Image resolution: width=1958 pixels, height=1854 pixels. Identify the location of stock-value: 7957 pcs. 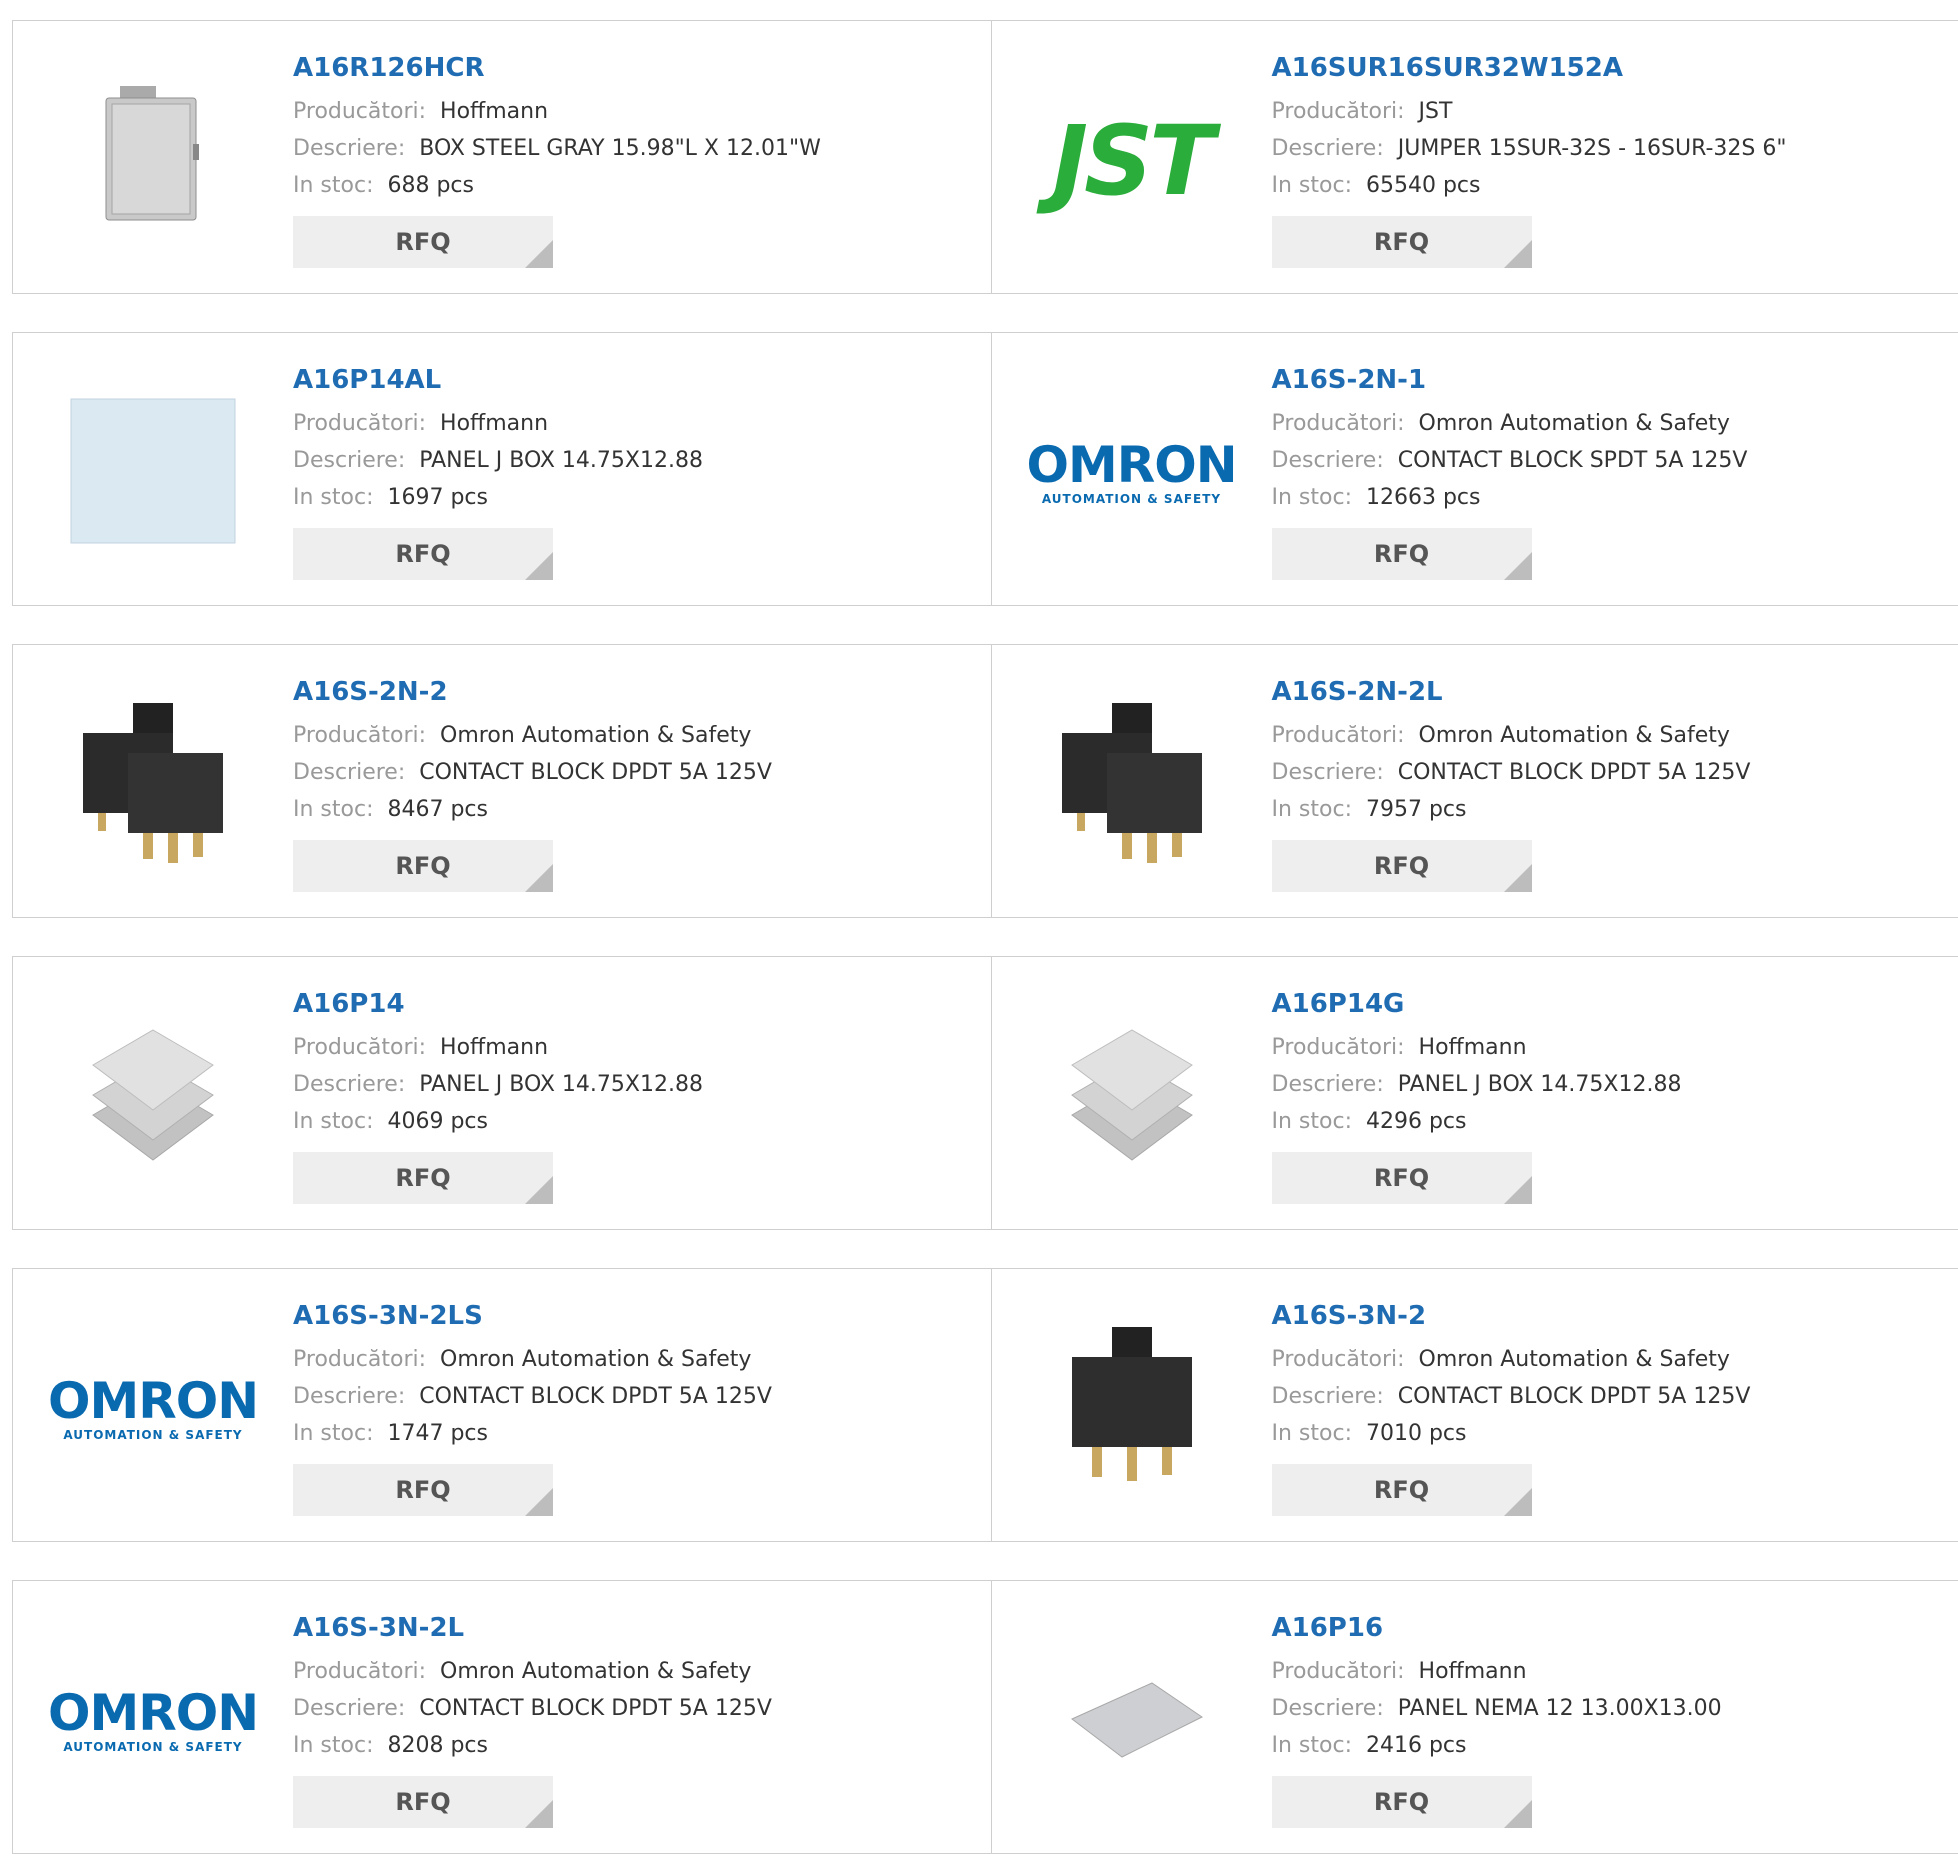
(1416, 809).